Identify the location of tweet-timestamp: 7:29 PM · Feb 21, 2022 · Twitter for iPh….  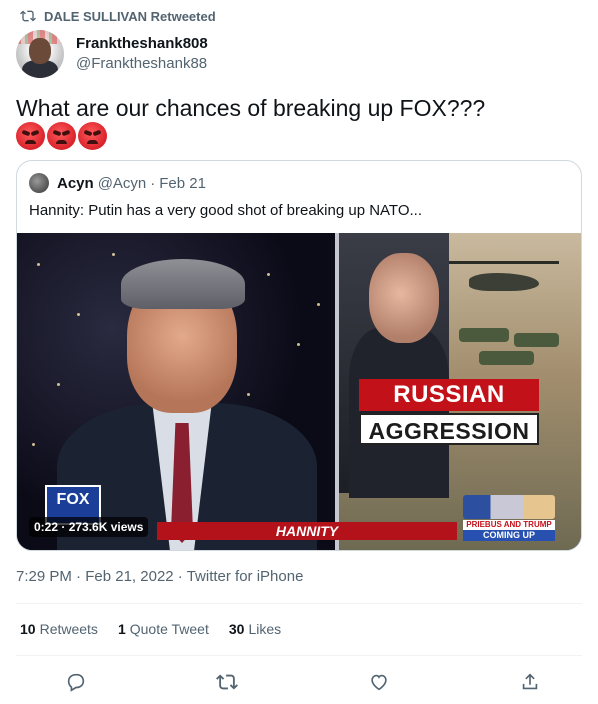
(159, 576).